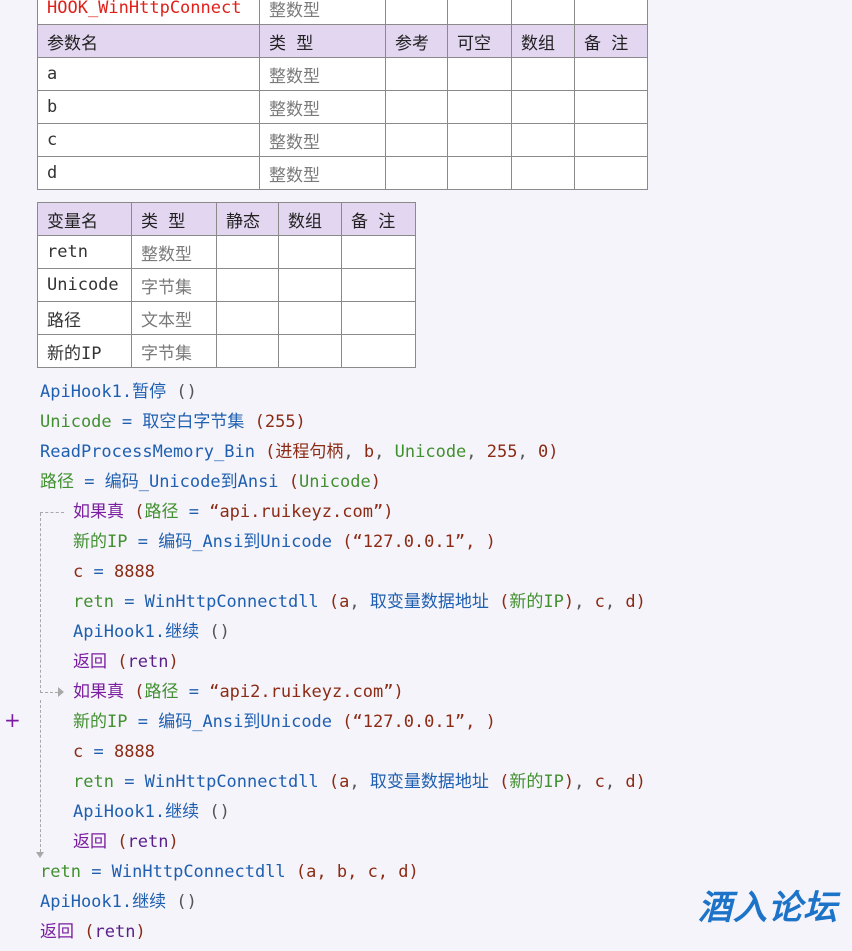  What do you see at coordinates (229, 872) in the screenshot?
I see `code-line-retn-default: retn = WinHttpConnectdll (a, b, c, d)` at bounding box center [229, 872].